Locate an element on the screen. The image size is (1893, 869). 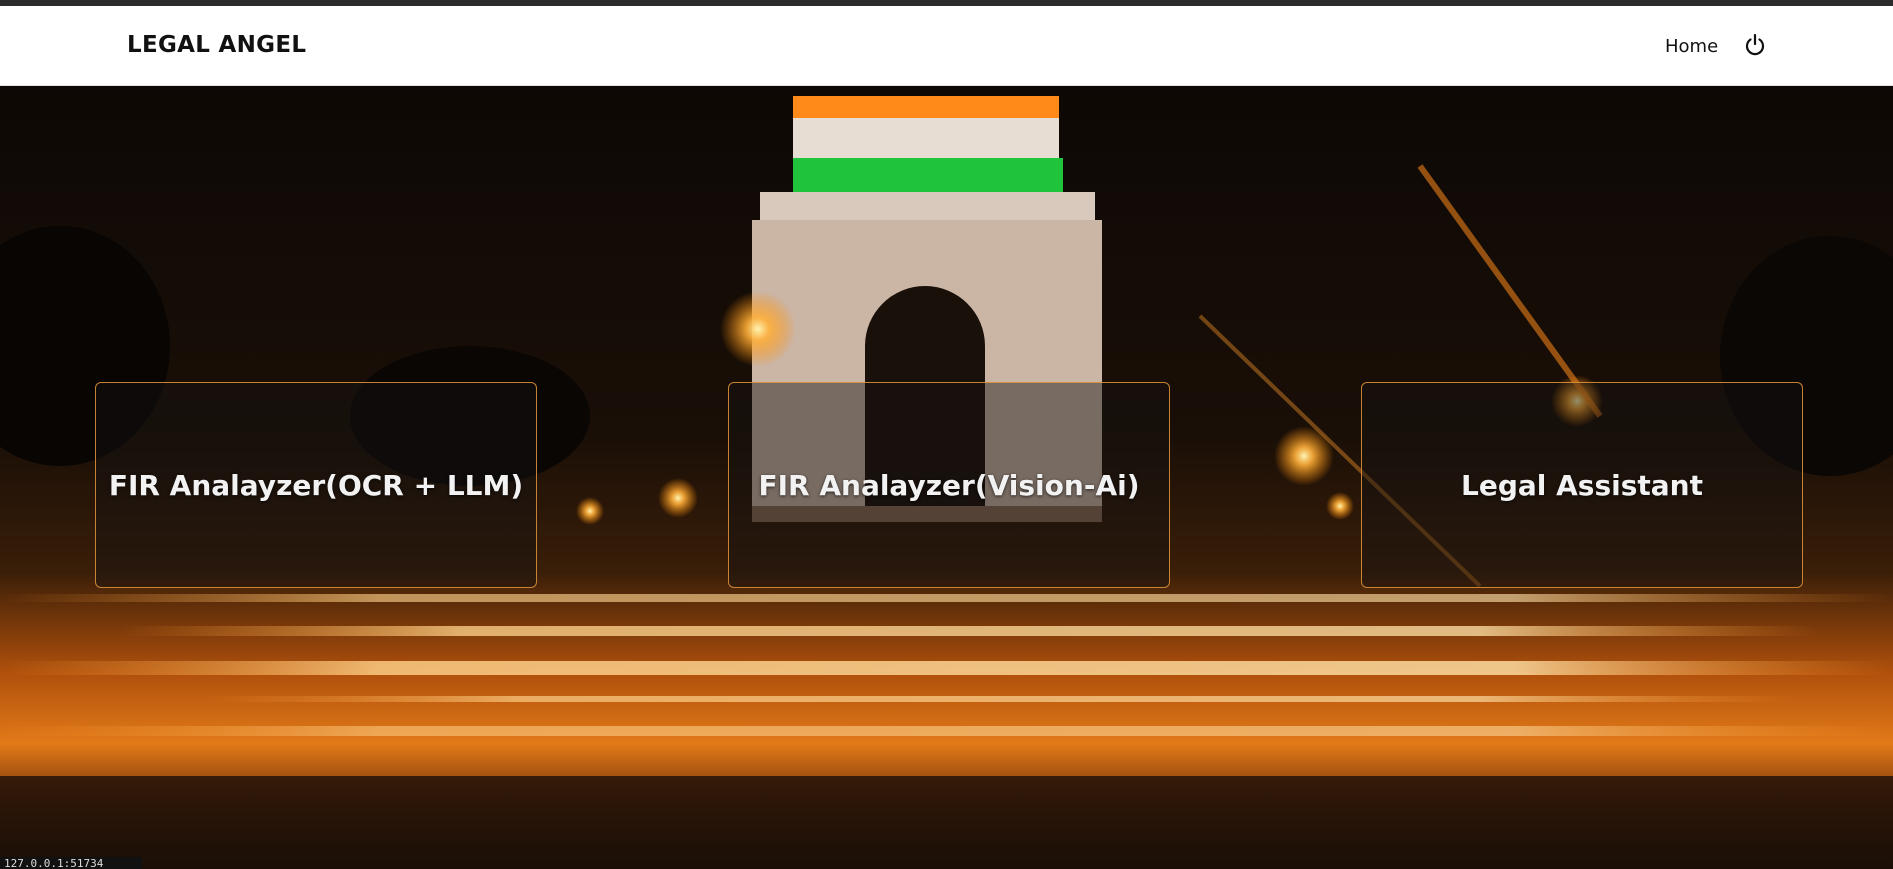
card-label: FIR Analayzer(Vision-Ai) is located at coordinates (949, 485).